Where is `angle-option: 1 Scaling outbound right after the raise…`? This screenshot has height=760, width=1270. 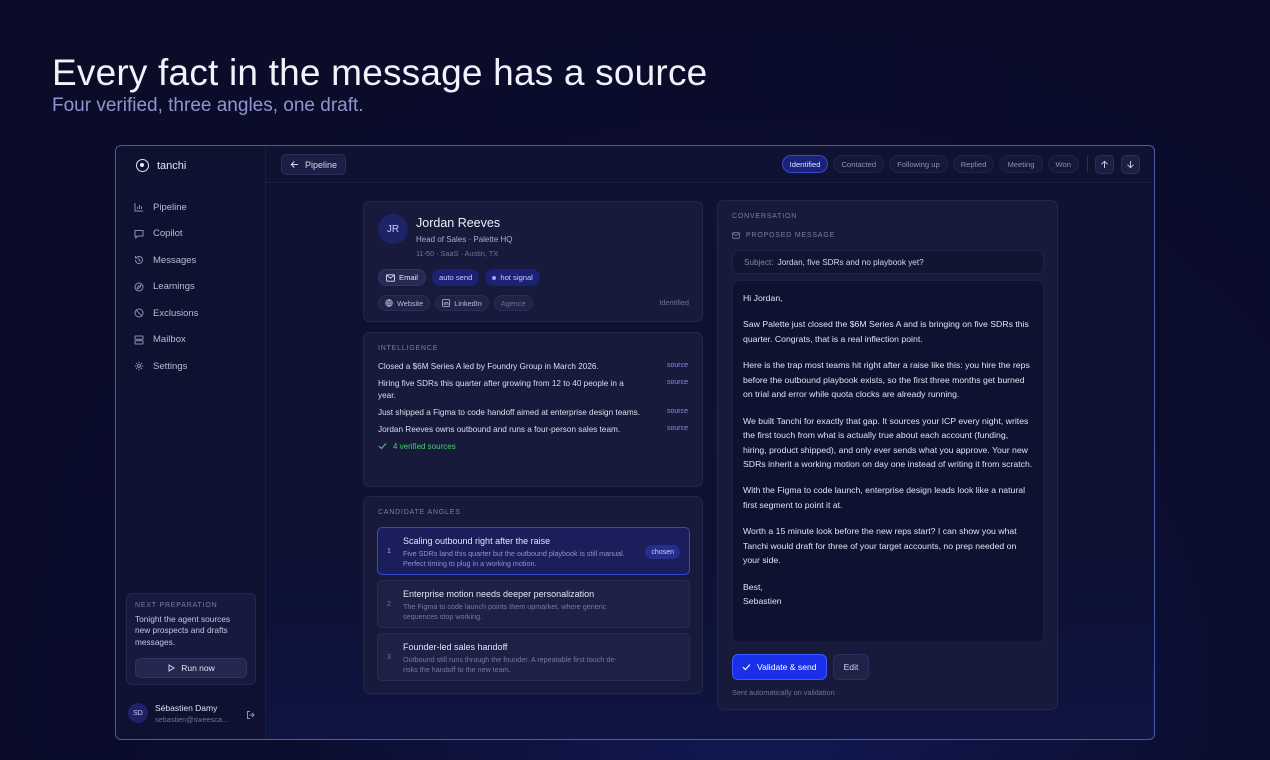
angle-option: 1 Scaling outbound right after the raise… is located at coordinates (533, 551).